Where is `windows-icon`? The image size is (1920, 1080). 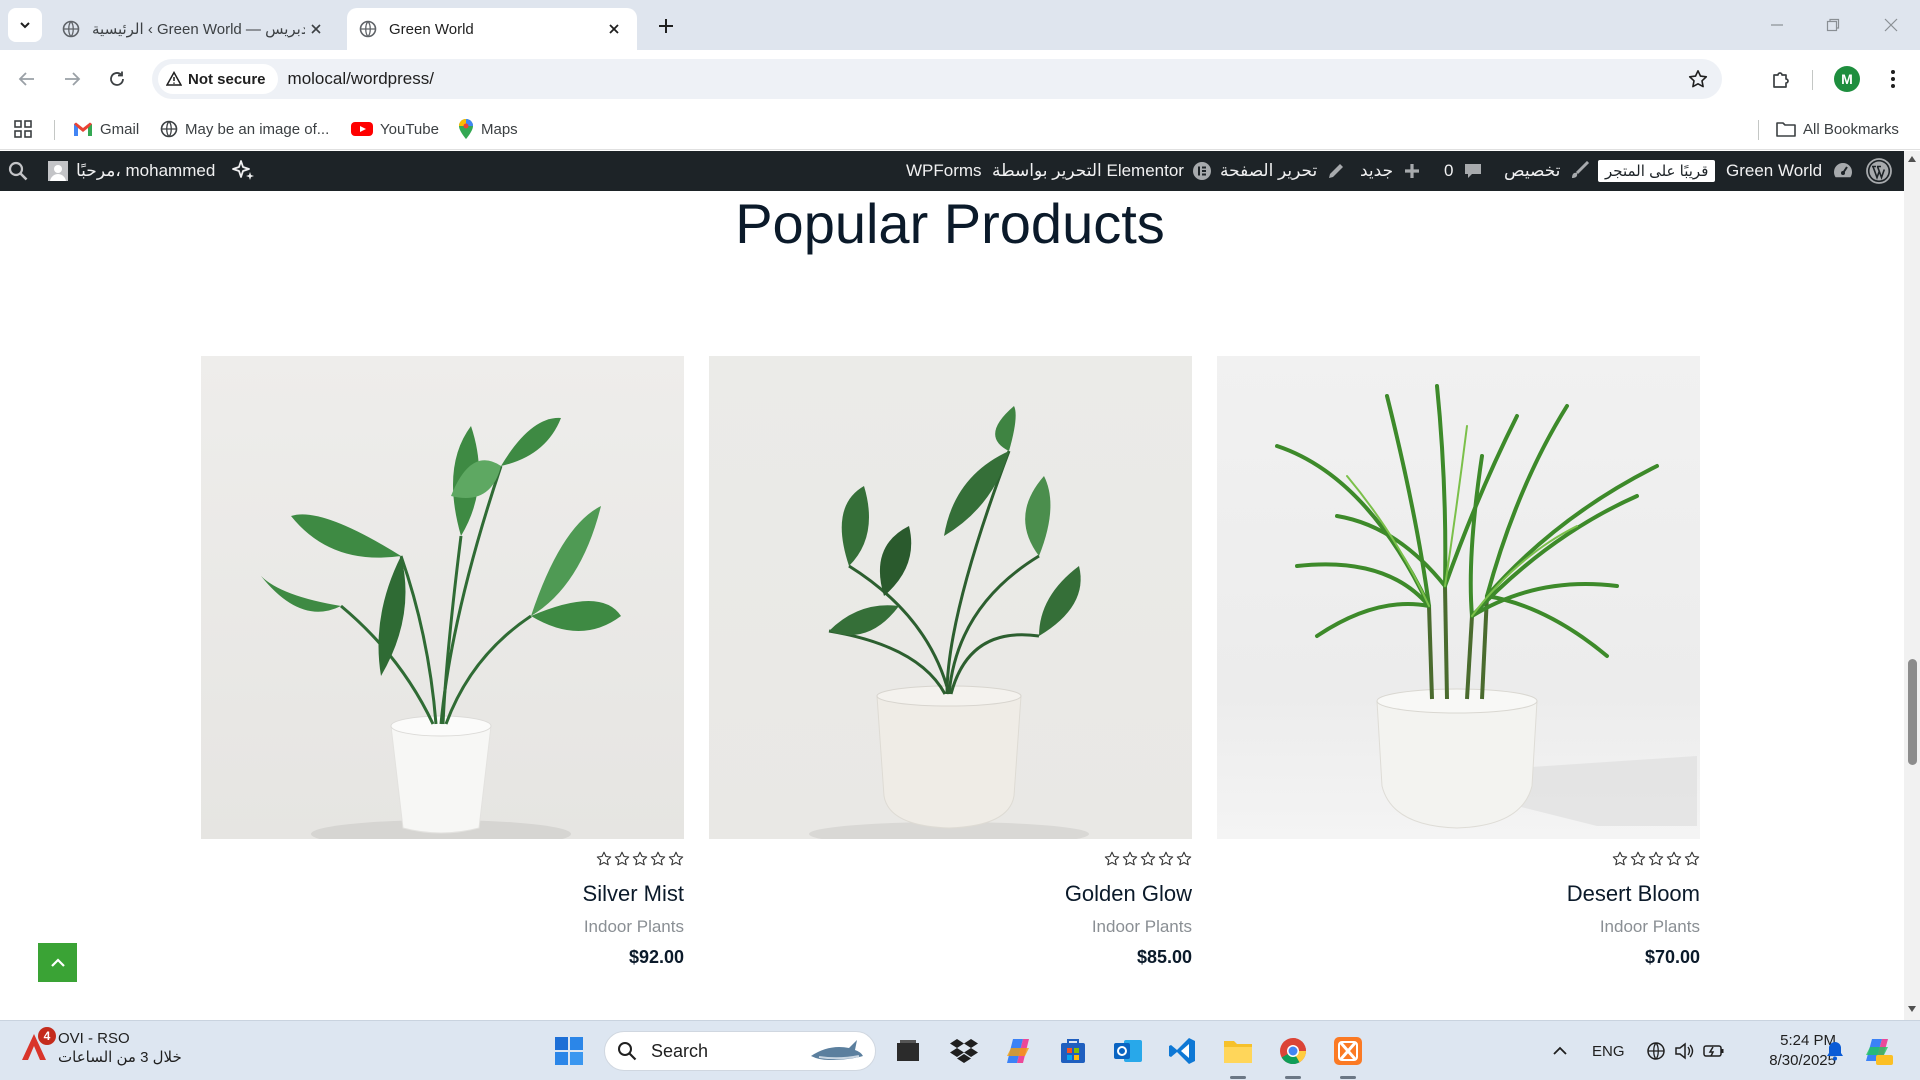
windows-icon is located at coordinates (569, 1051).